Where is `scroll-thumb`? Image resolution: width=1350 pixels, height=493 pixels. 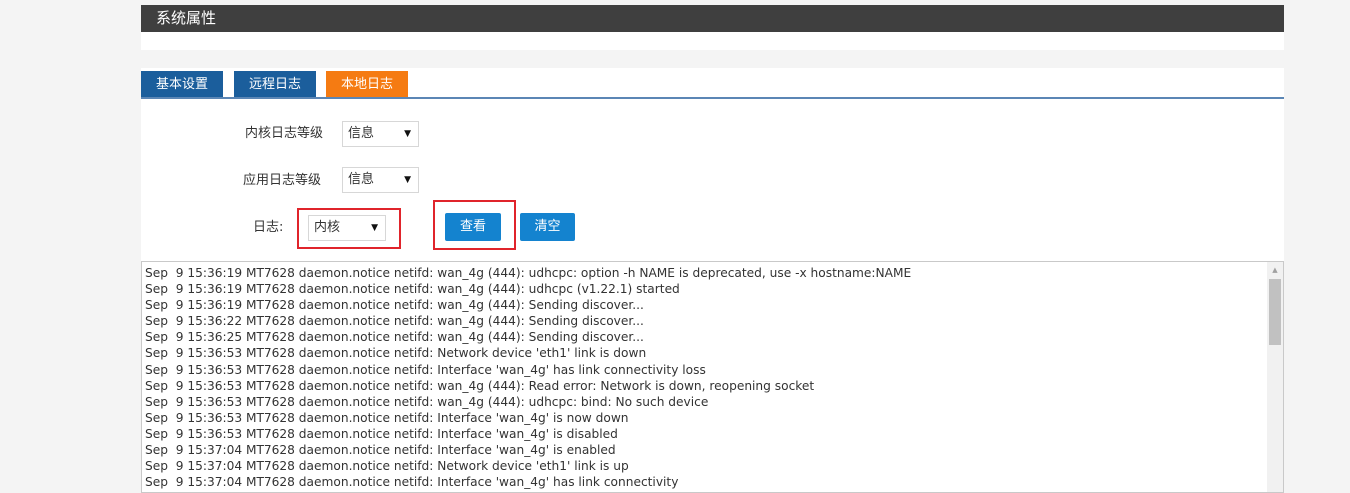
scroll-thumb is located at coordinates (1275, 312).